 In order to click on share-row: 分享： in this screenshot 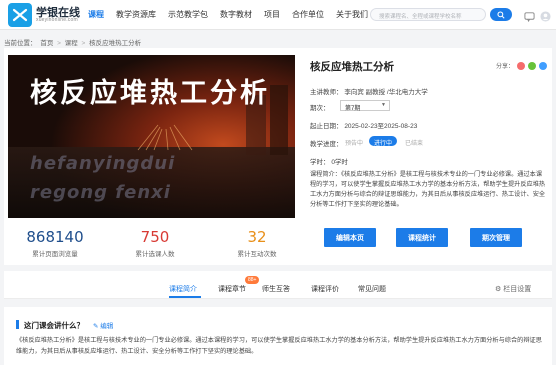, I will do `click(522, 65)`.